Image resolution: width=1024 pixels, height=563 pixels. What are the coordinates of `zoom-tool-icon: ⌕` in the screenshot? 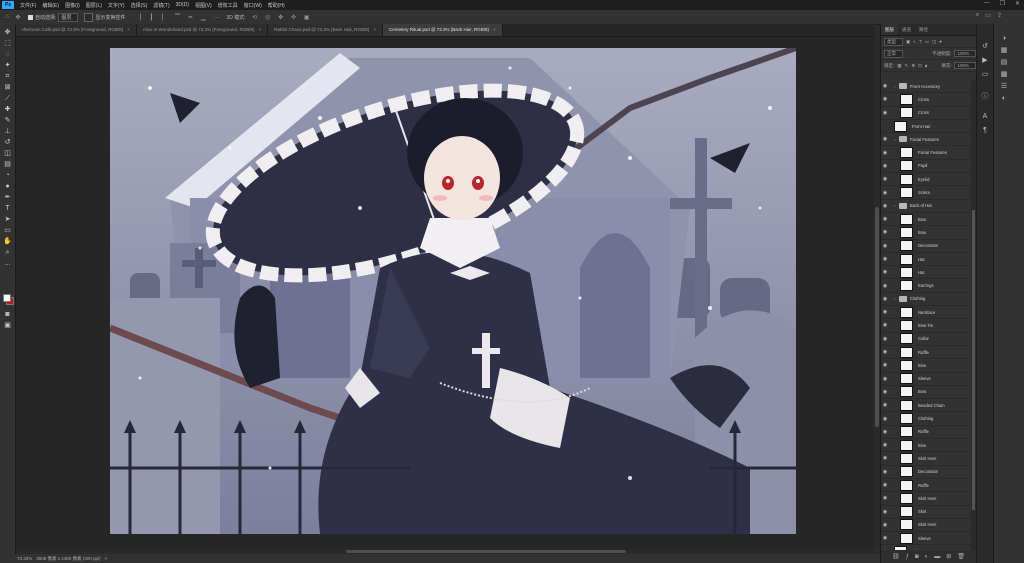 It's located at (7, 252).